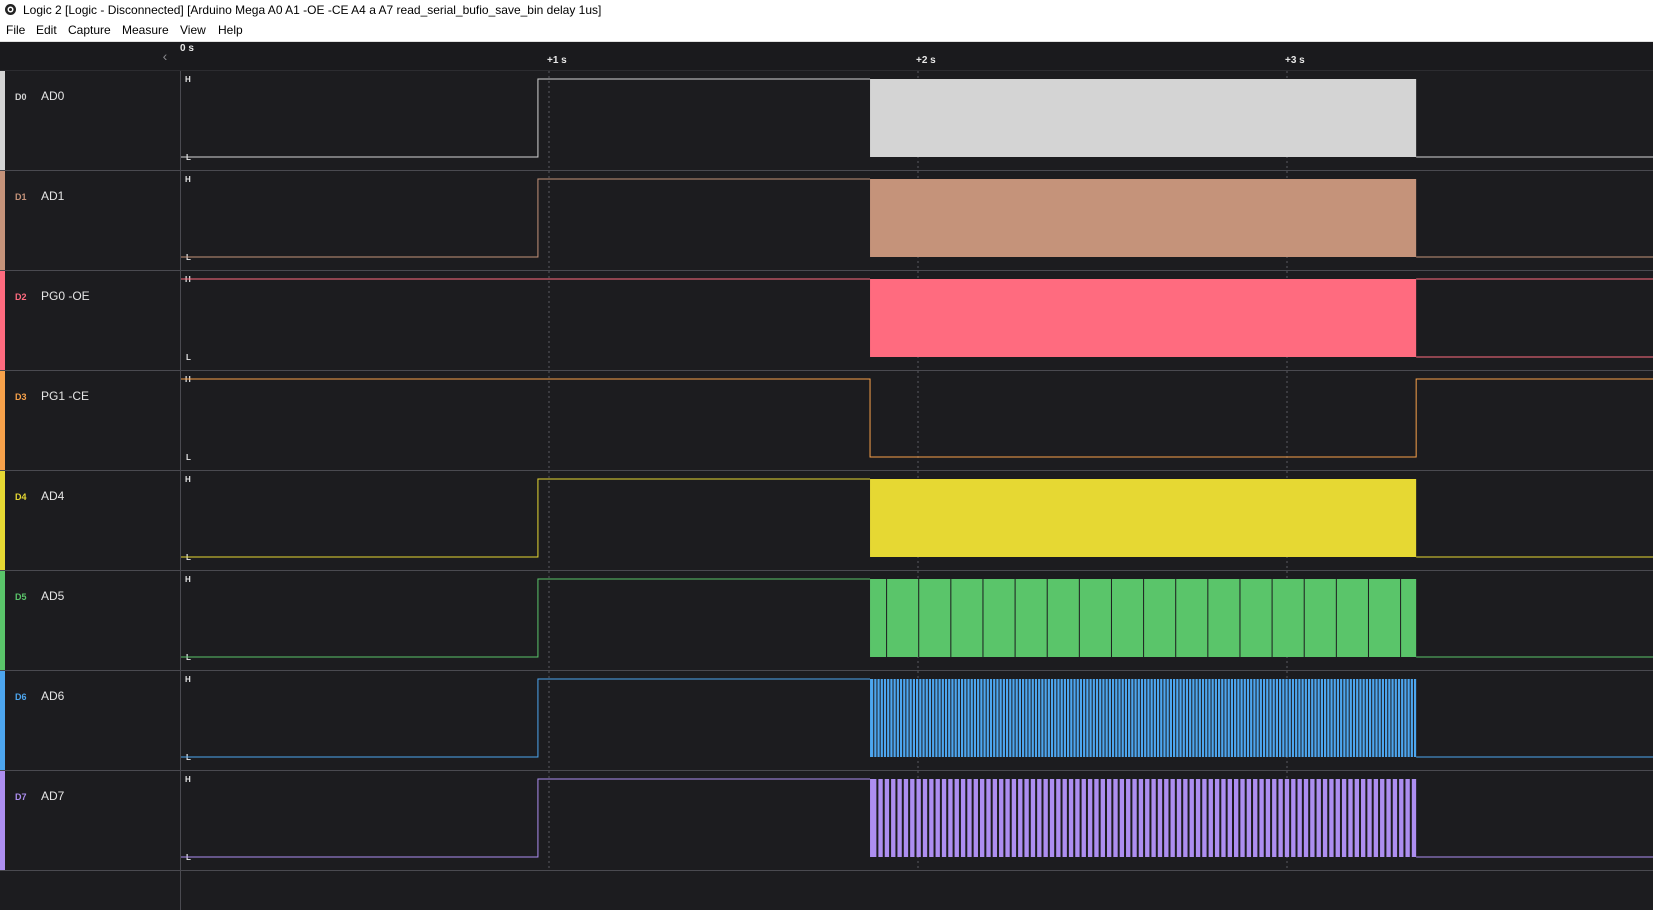 The height and width of the screenshot is (910, 1653). I want to click on menu-measure: Measure, so click(145, 30).